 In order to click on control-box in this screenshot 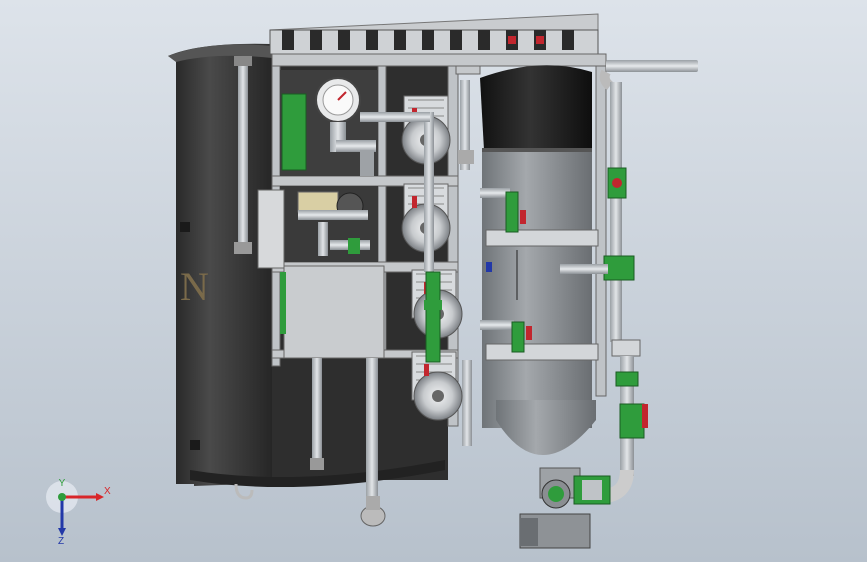, I will do `click(271, 229)`.